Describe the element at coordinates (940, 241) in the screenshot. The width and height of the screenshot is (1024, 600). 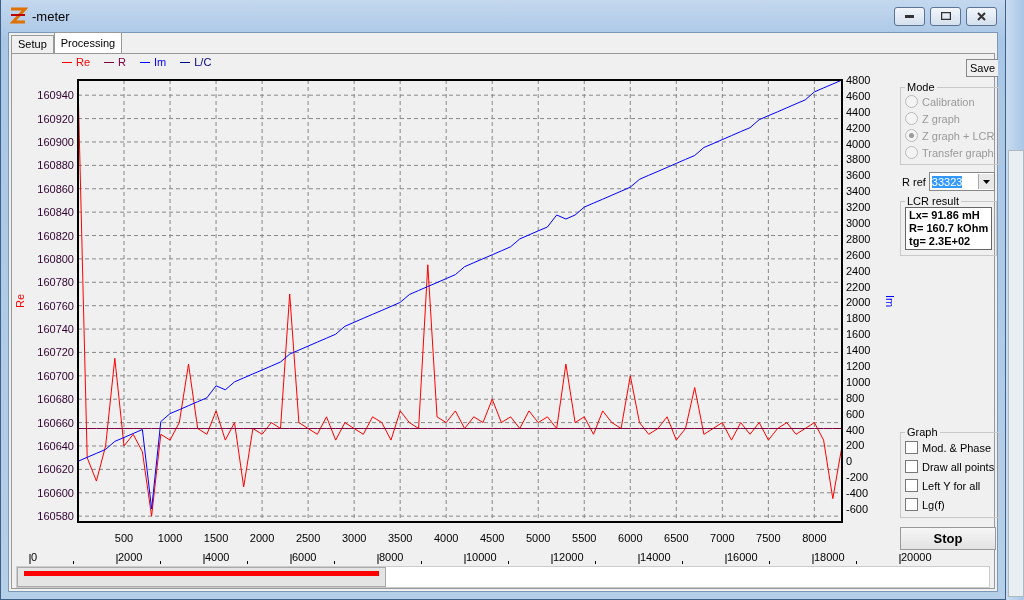
I see `result-line: tg= 2.3E+02` at that location.